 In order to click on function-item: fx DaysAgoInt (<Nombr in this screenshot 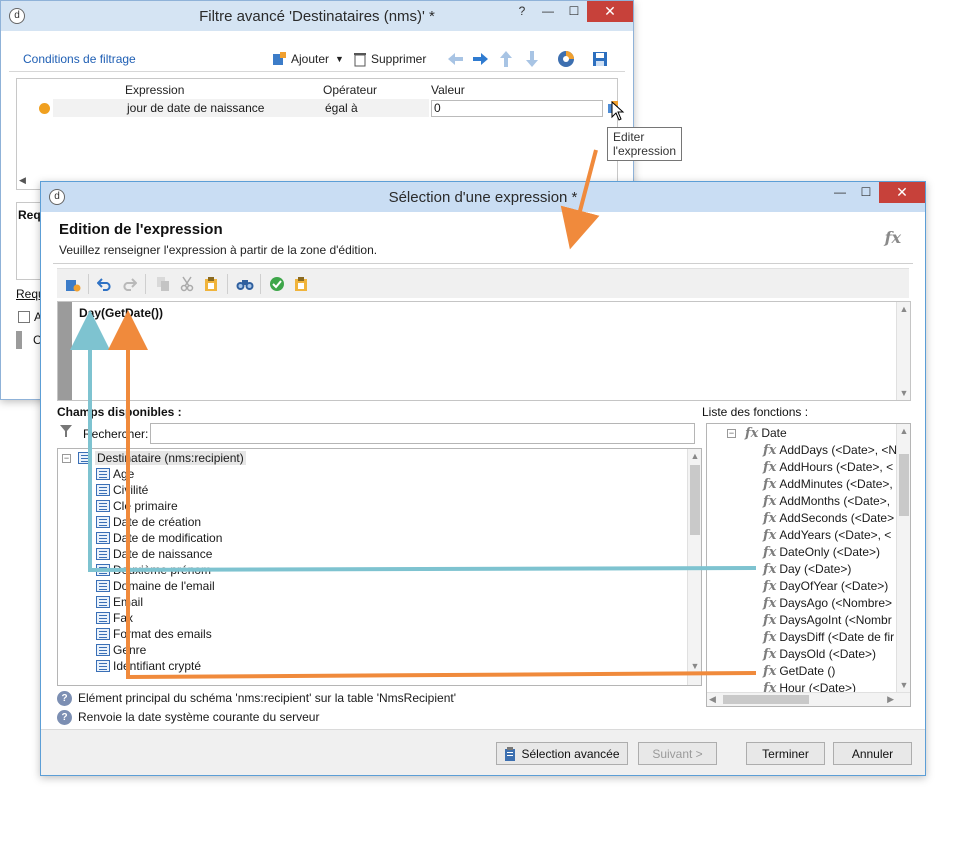, I will do `click(827, 620)`.